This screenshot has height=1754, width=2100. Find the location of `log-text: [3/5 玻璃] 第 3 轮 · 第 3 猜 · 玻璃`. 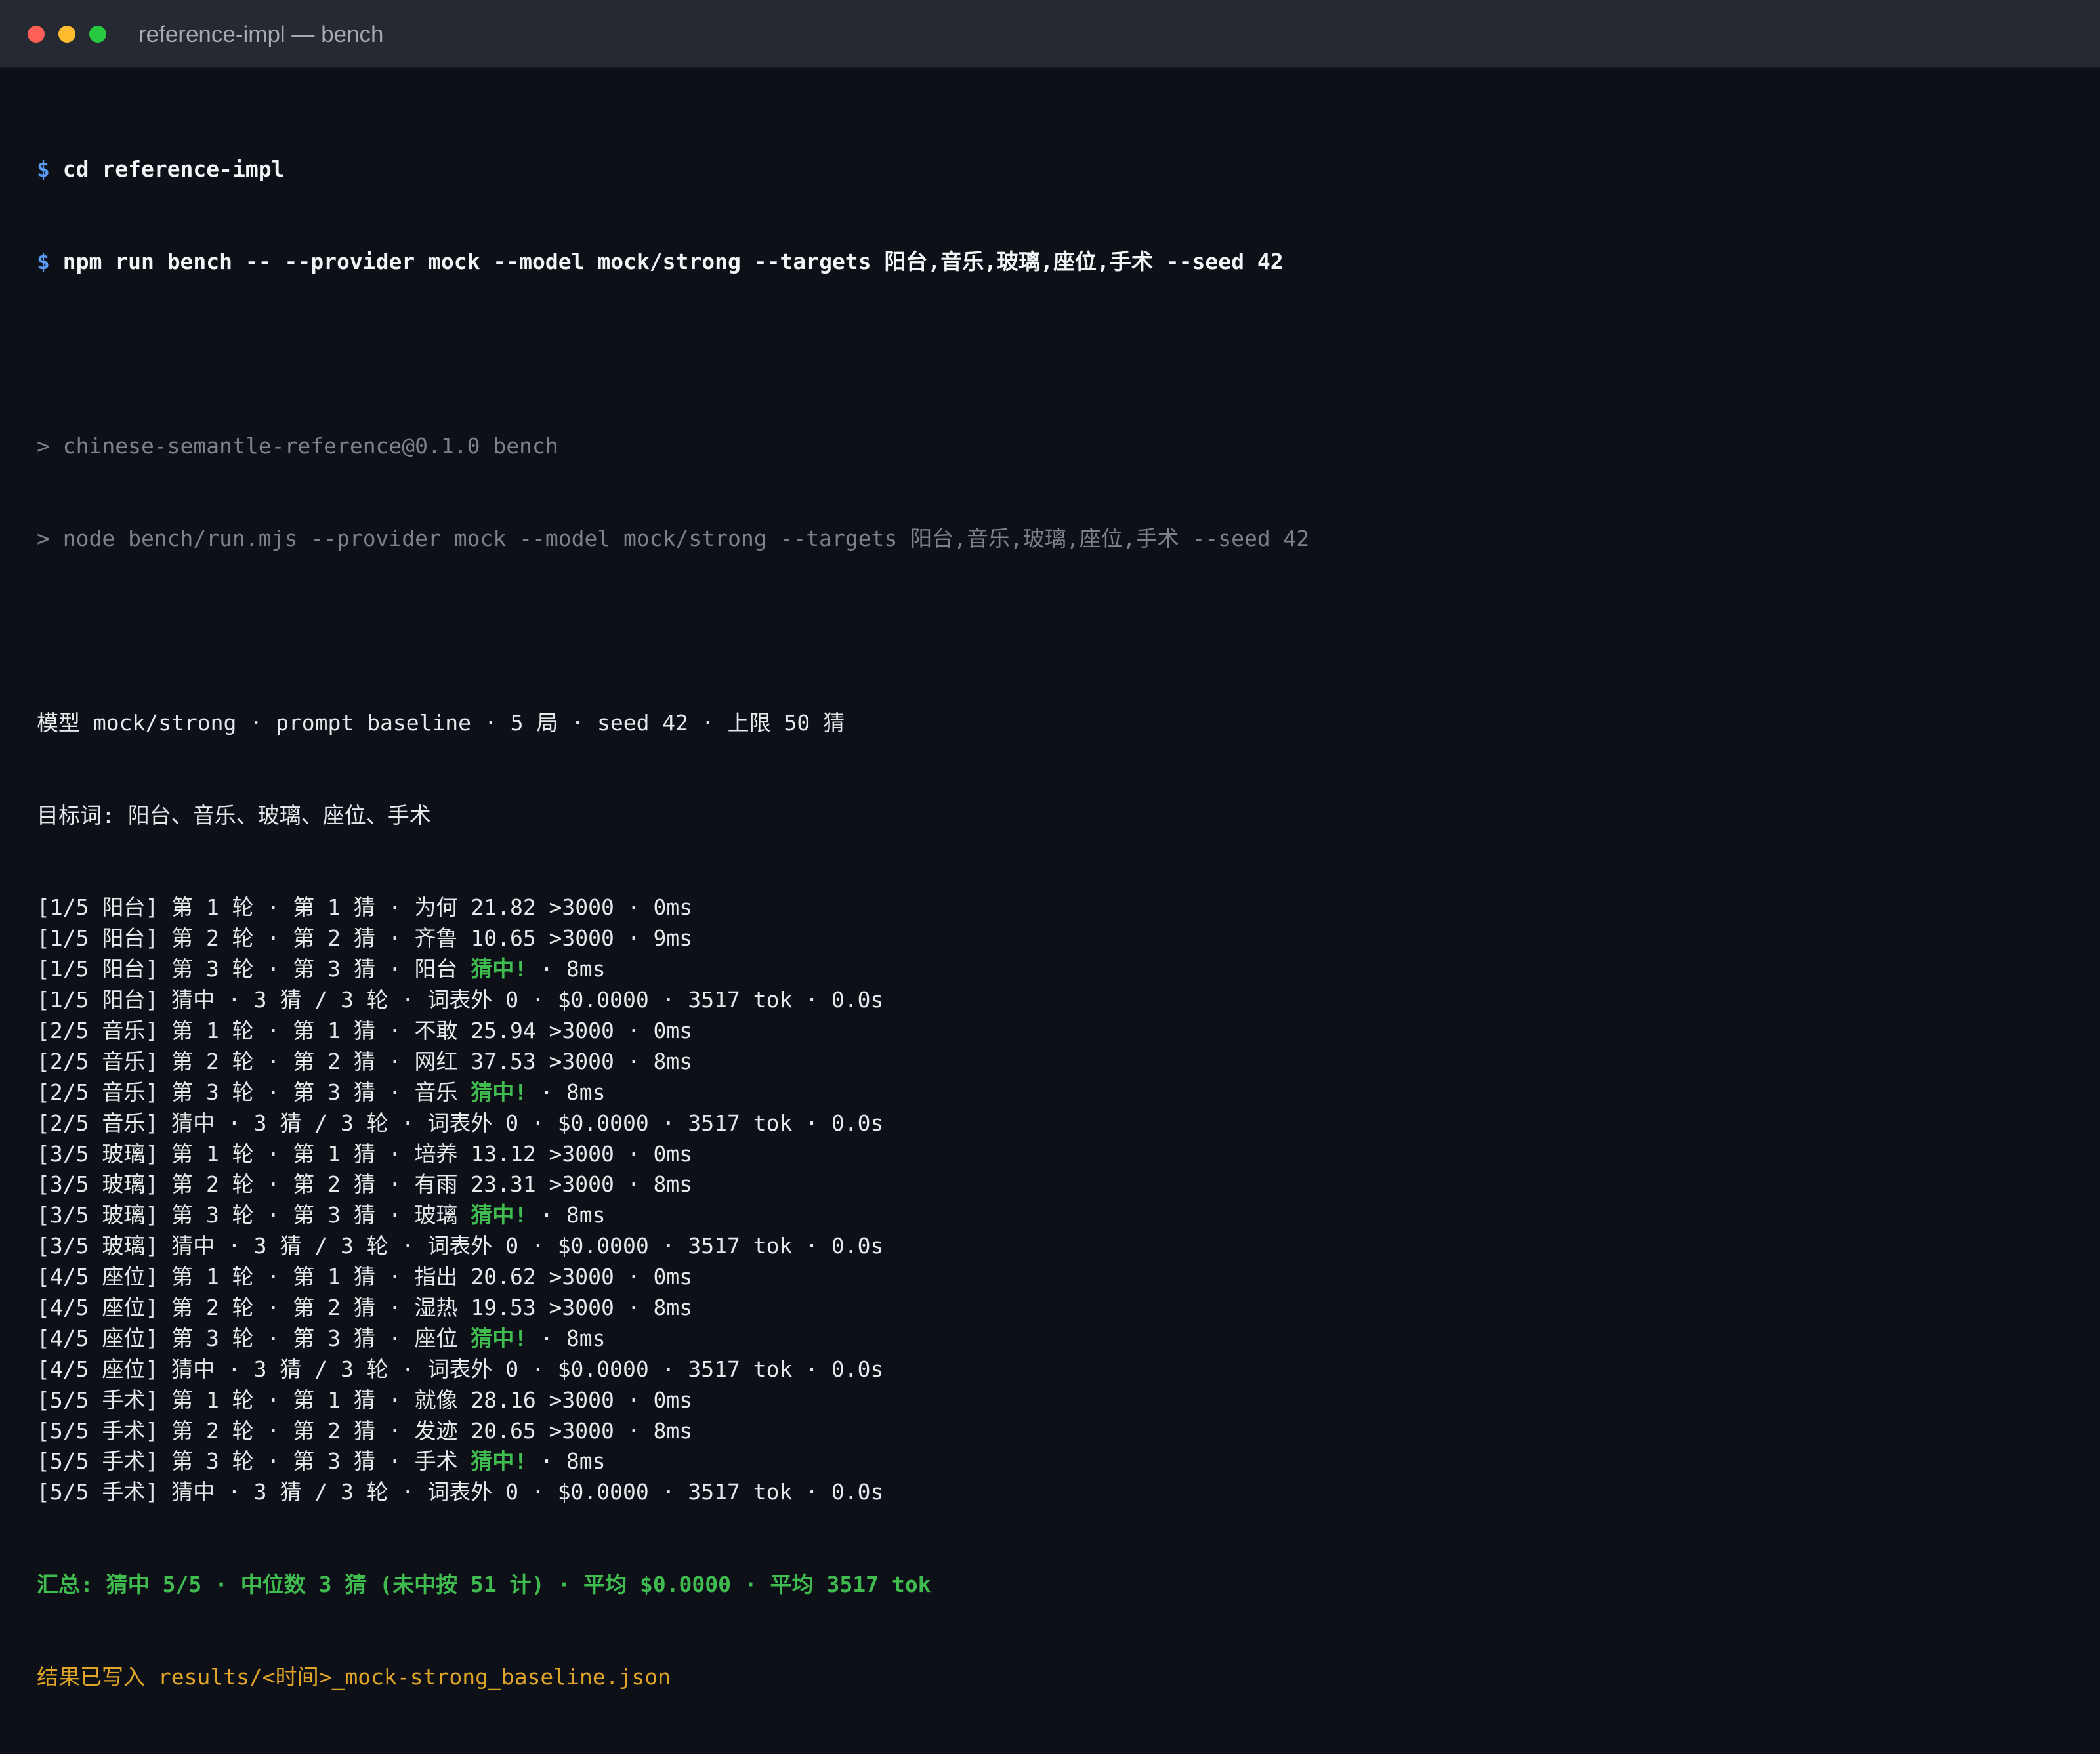

log-text: [3/5 玻璃] 第 3 轮 · 第 3 猜 · 玻璃 is located at coordinates (254, 1215).